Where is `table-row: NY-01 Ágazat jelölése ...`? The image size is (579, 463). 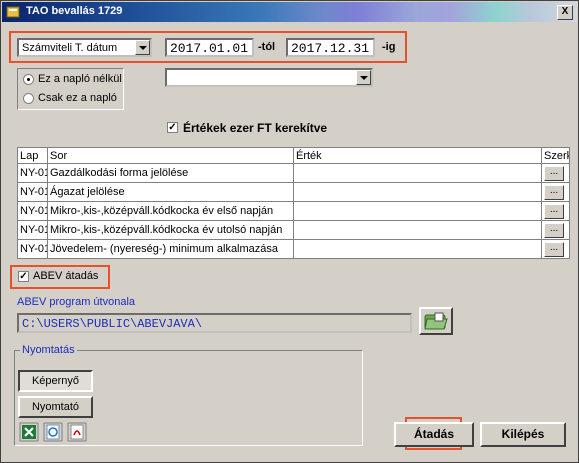 table-row: NY-01 Ágazat jelölése ... is located at coordinates (293, 192).